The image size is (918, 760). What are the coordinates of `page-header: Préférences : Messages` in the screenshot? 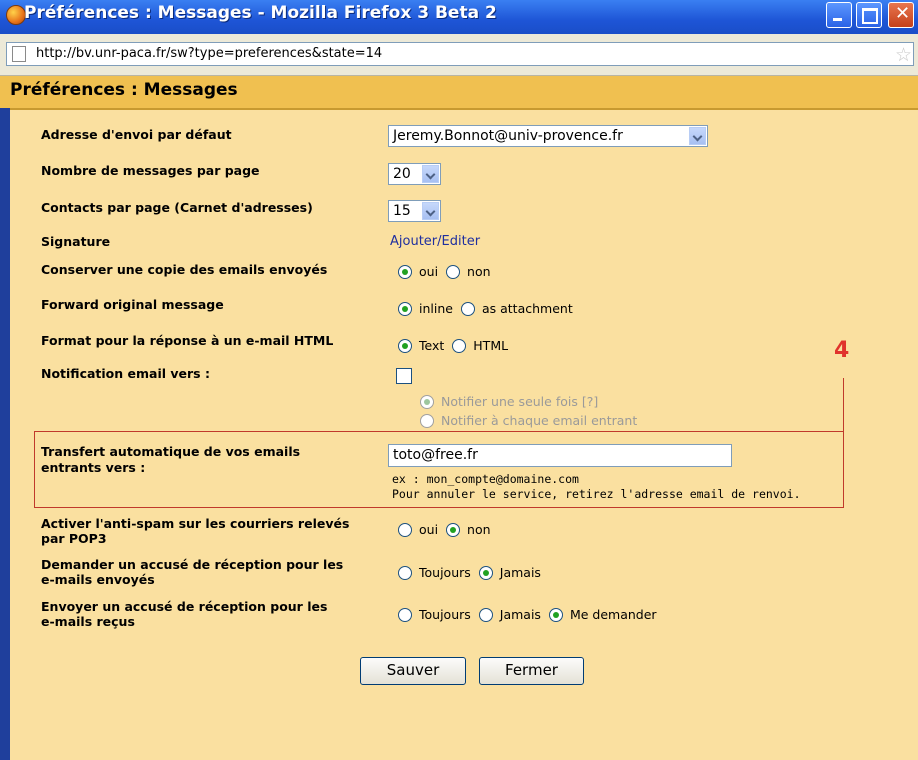 It's located at (459, 93).